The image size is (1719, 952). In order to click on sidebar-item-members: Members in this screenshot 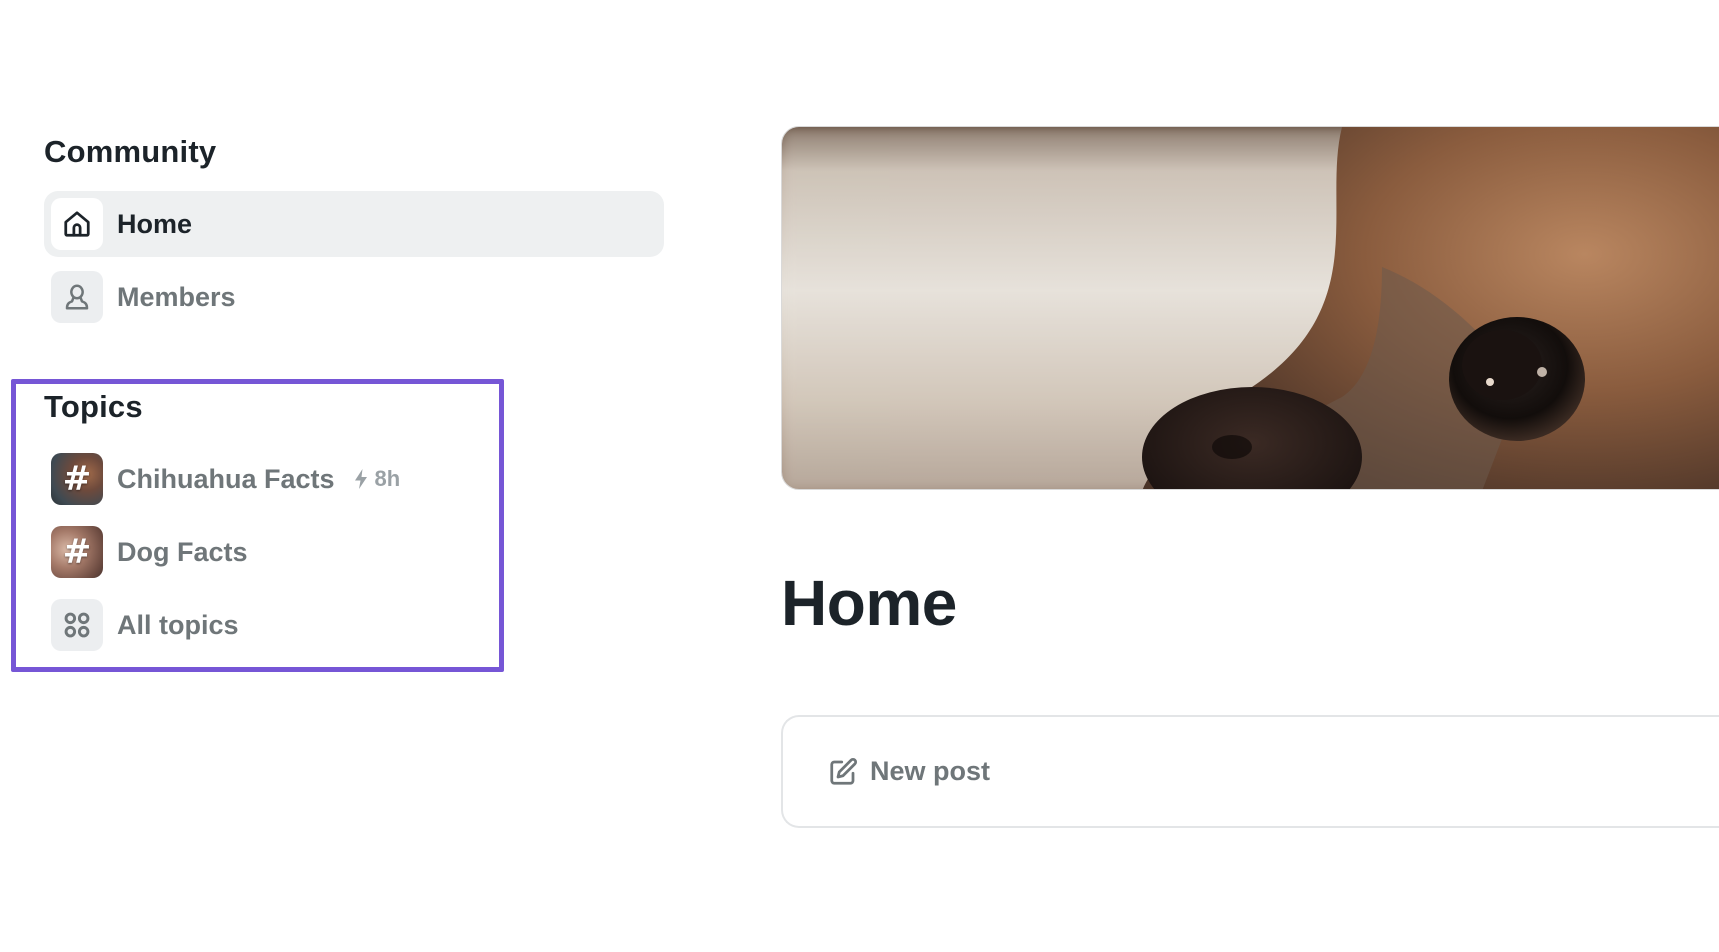, I will do `click(354, 297)`.